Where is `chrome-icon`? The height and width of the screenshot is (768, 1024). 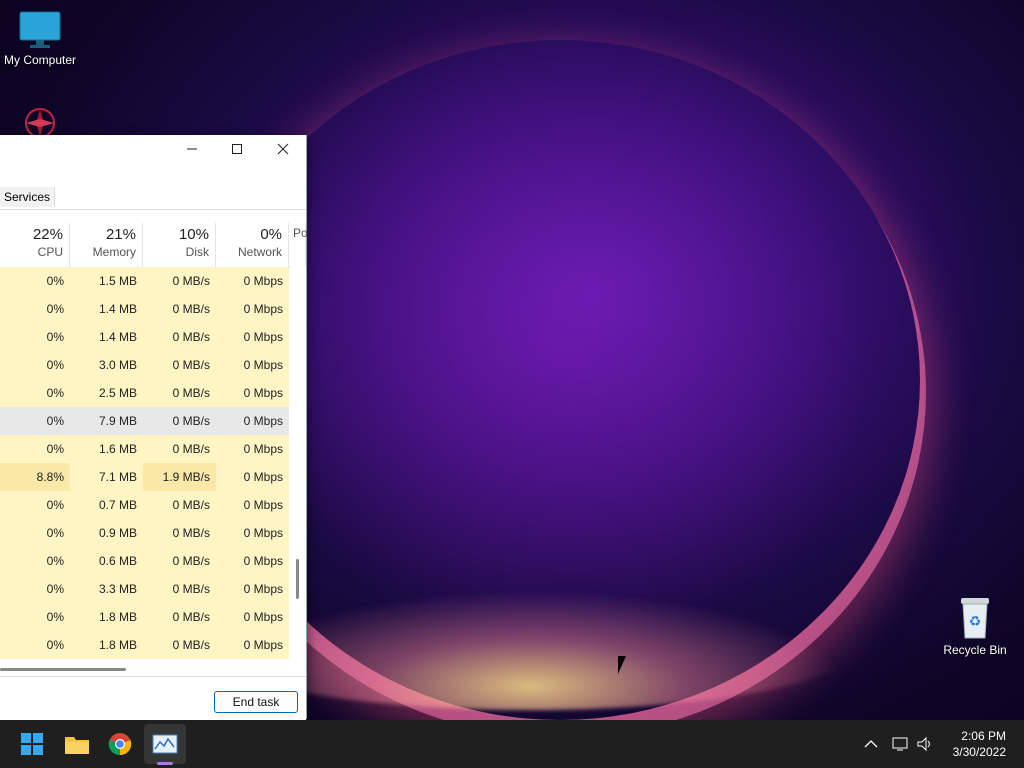 chrome-icon is located at coordinates (120, 744).